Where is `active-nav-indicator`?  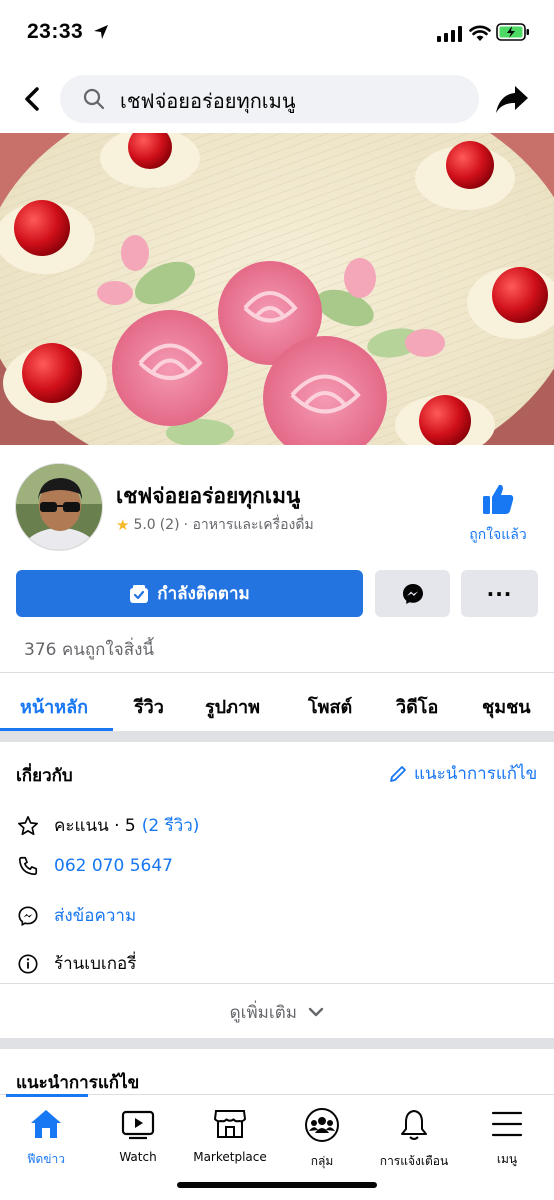
active-nav-indicator is located at coordinates (47, 1095).